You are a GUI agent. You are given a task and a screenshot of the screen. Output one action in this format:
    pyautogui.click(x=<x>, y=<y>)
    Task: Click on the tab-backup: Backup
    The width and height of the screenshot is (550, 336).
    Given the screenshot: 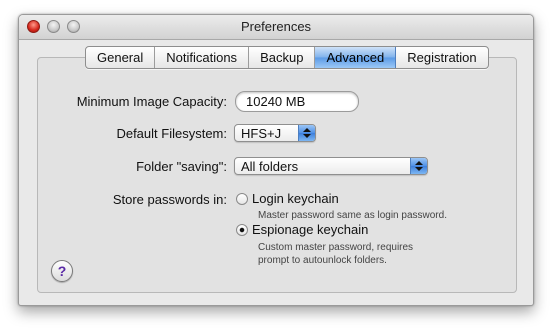 What is the action you would take?
    pyautogui.click(x=282, y=57)
    